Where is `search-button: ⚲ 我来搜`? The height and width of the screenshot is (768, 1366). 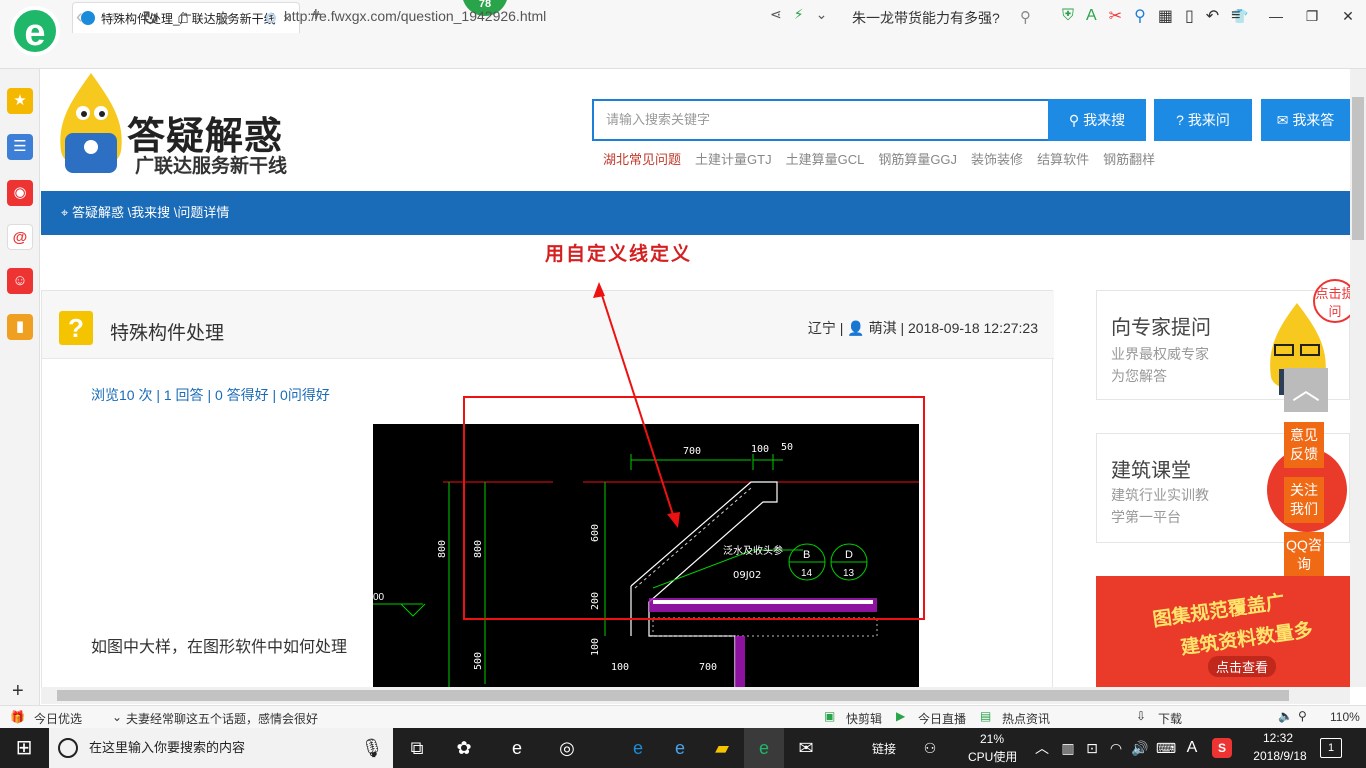
search-button: ⚲ 我来搜 is located at coordinates (1097, 120).